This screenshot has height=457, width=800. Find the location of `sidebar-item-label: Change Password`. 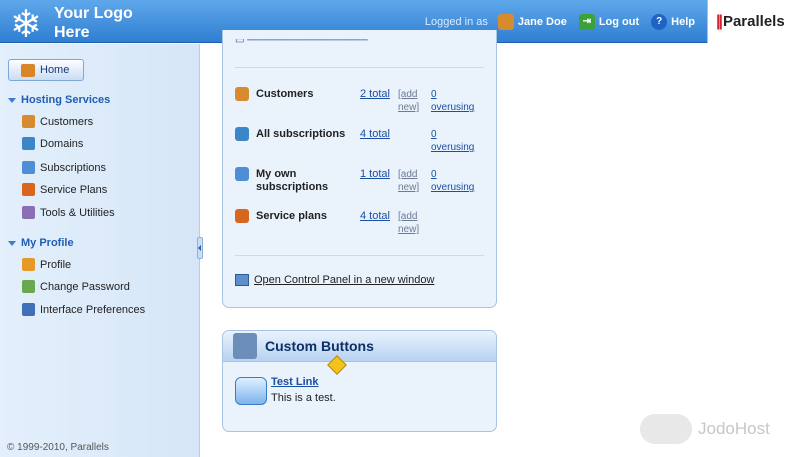

sidebar-item-label: Change Password is located at coordinates (85, 286).